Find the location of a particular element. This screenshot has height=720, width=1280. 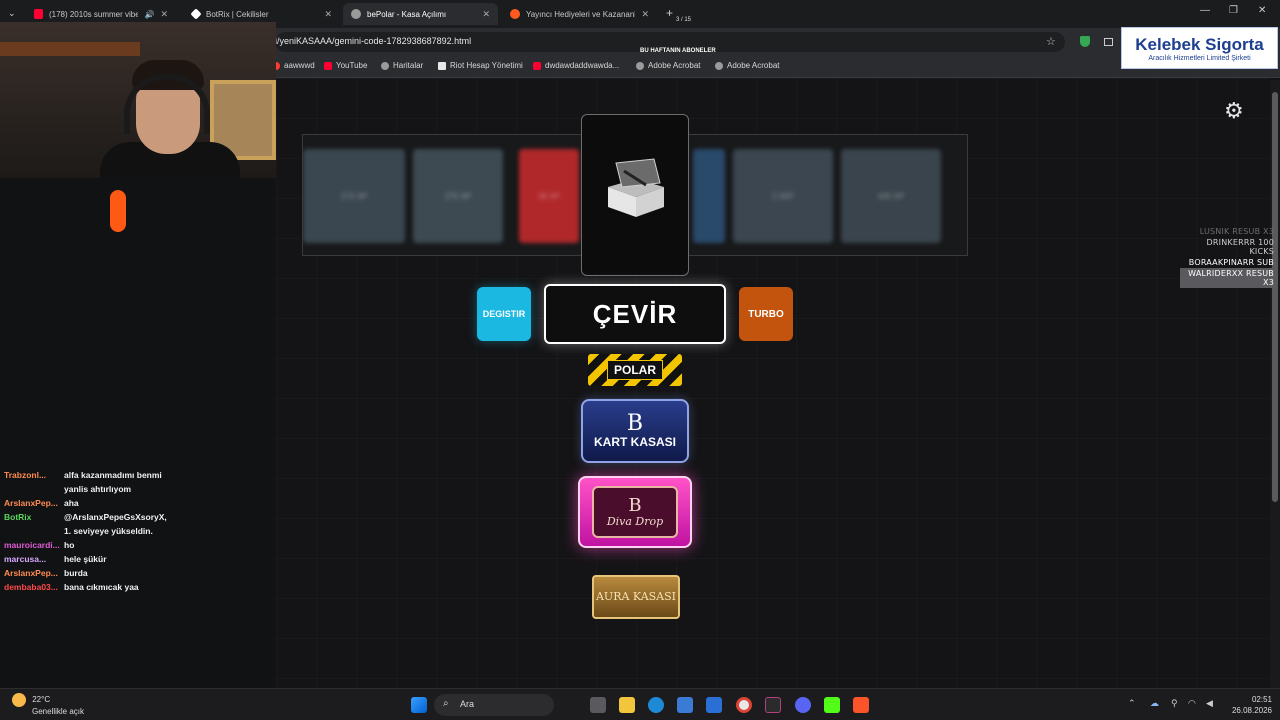

diva-drop-button: B Diva Drop is located at coordinates (635, 512).